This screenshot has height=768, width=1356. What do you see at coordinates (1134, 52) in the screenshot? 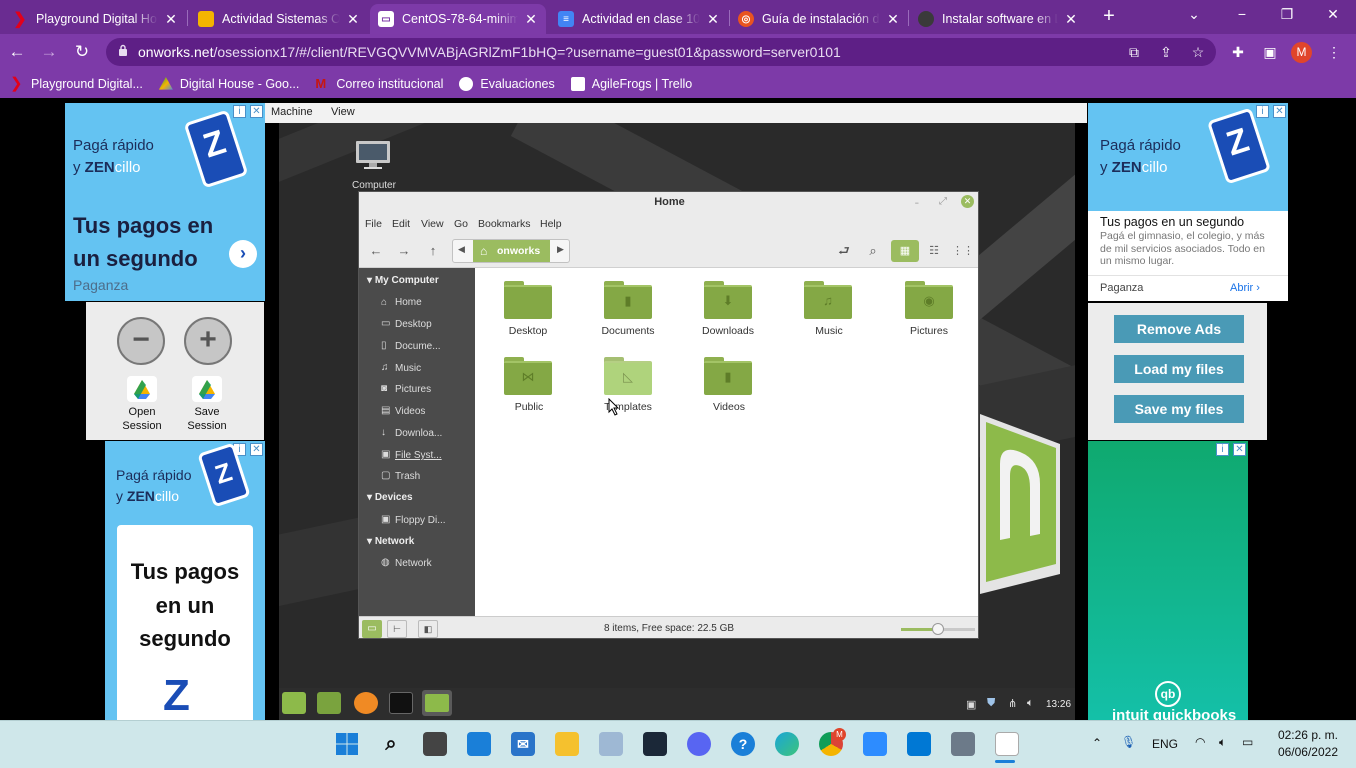
I see `translate-icon: ⧉` at bounding box center [1134, 52].